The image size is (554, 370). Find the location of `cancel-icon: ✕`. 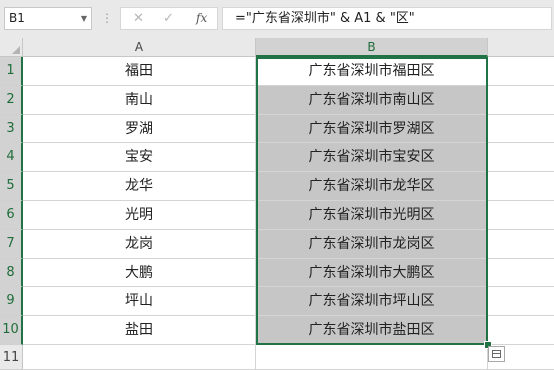

cancel-icon: ✕ is located at coordinates (138, 18).